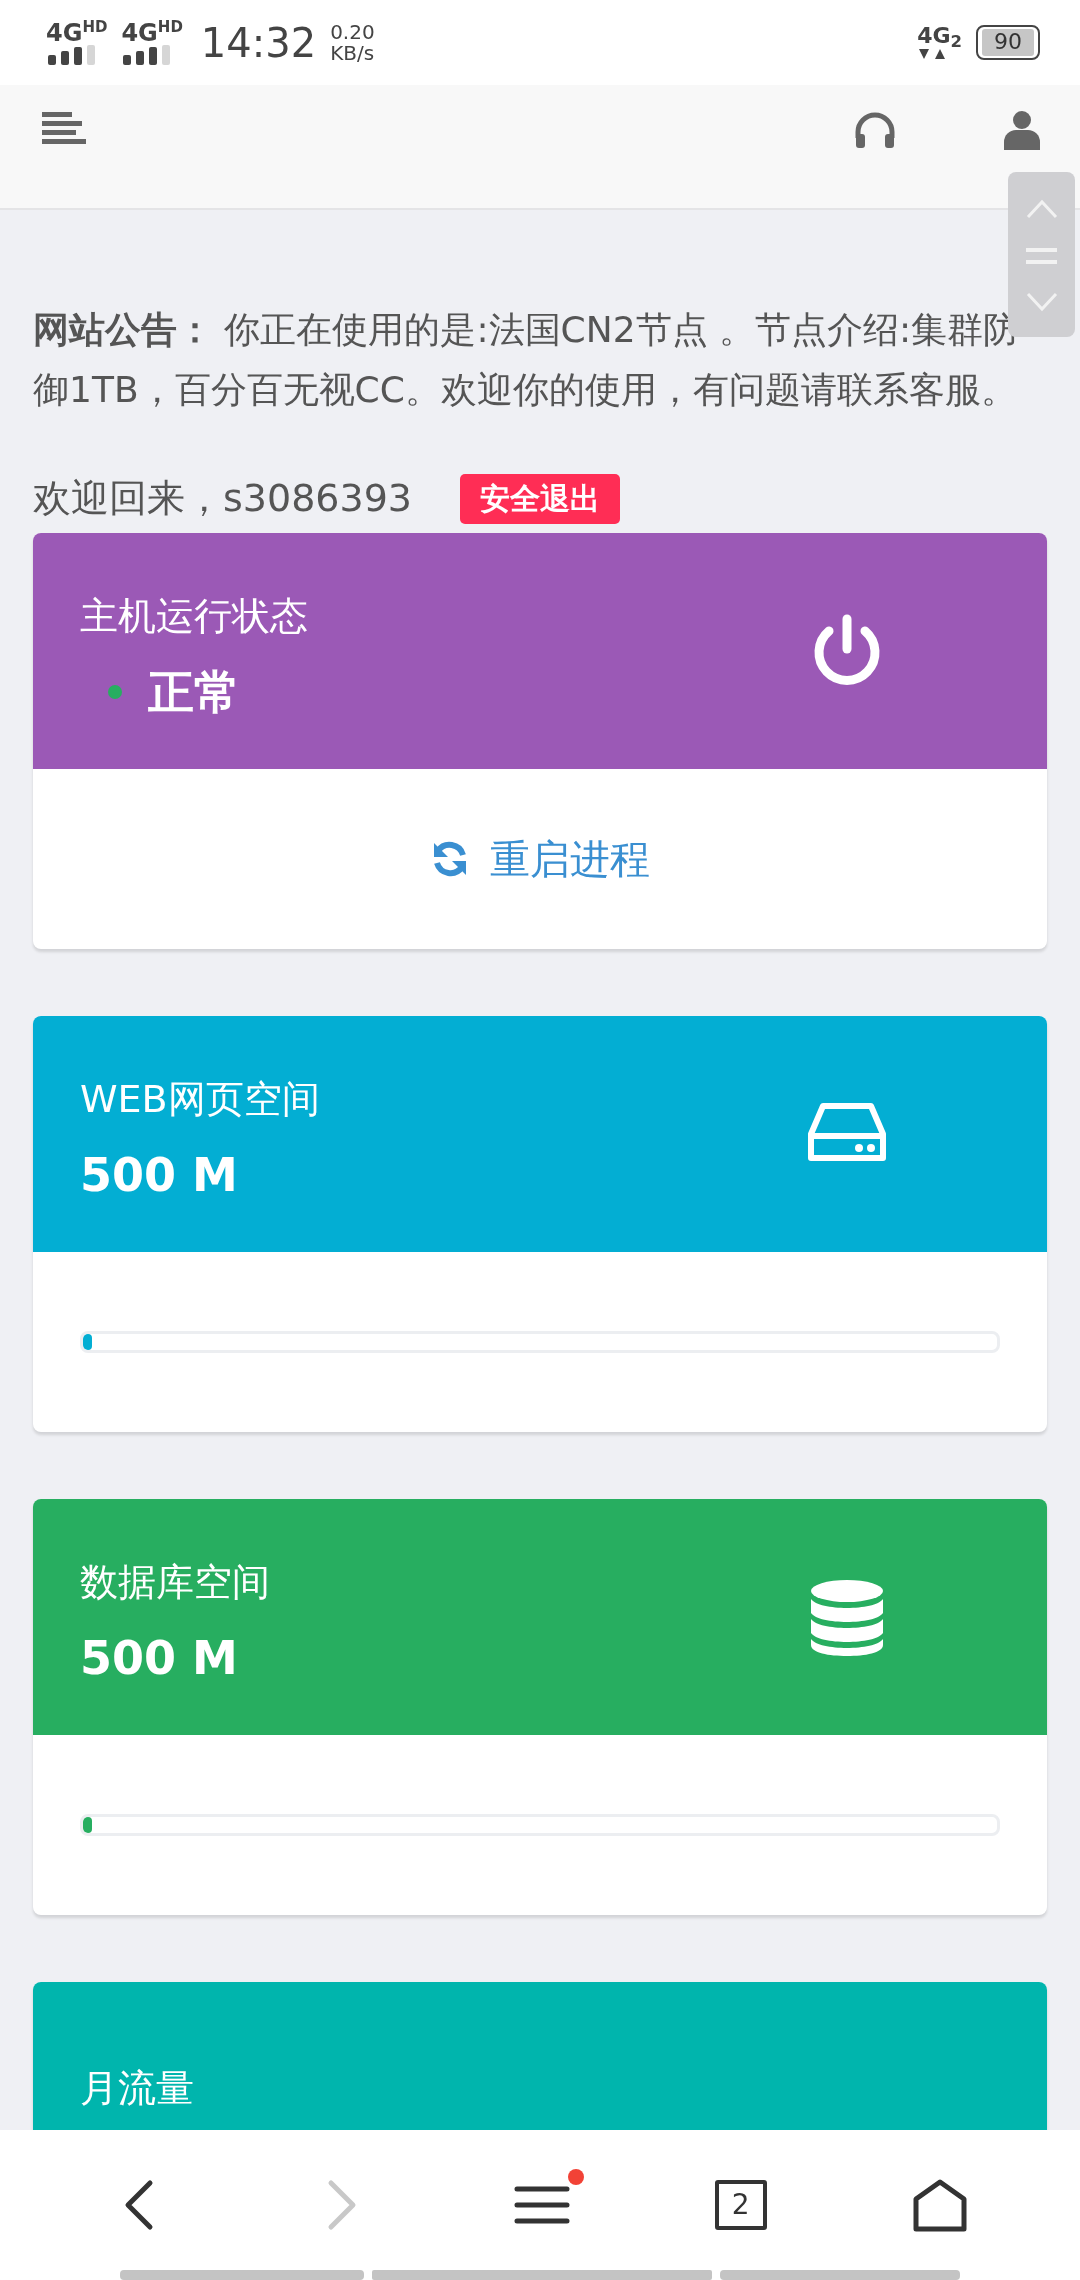  I want to click on speed-unit: KB/s, so click(352, 53).